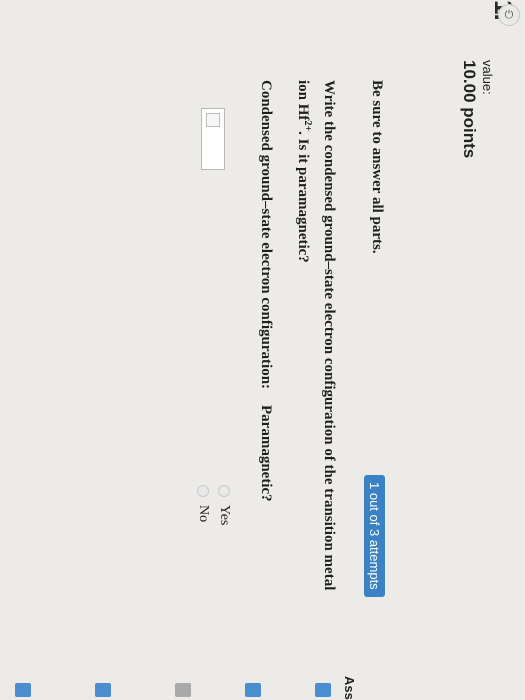  Describe the element at coordinates (224, 515) in the screenshot. I see `option-yes-label: Yes` at that location.